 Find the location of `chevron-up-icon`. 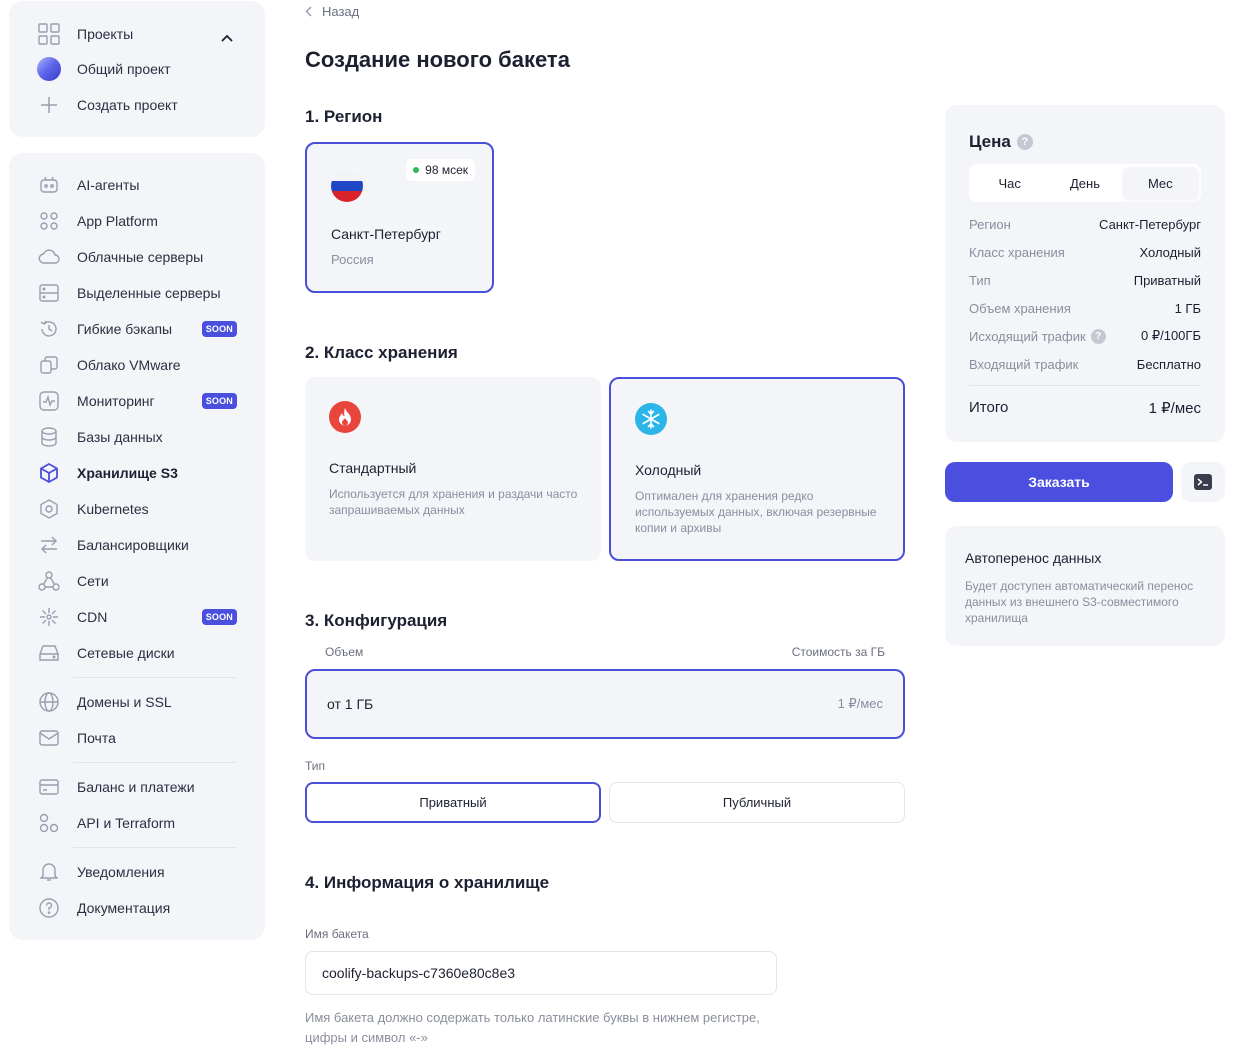

chevron-up-icon is located at coordinates (227, 38).